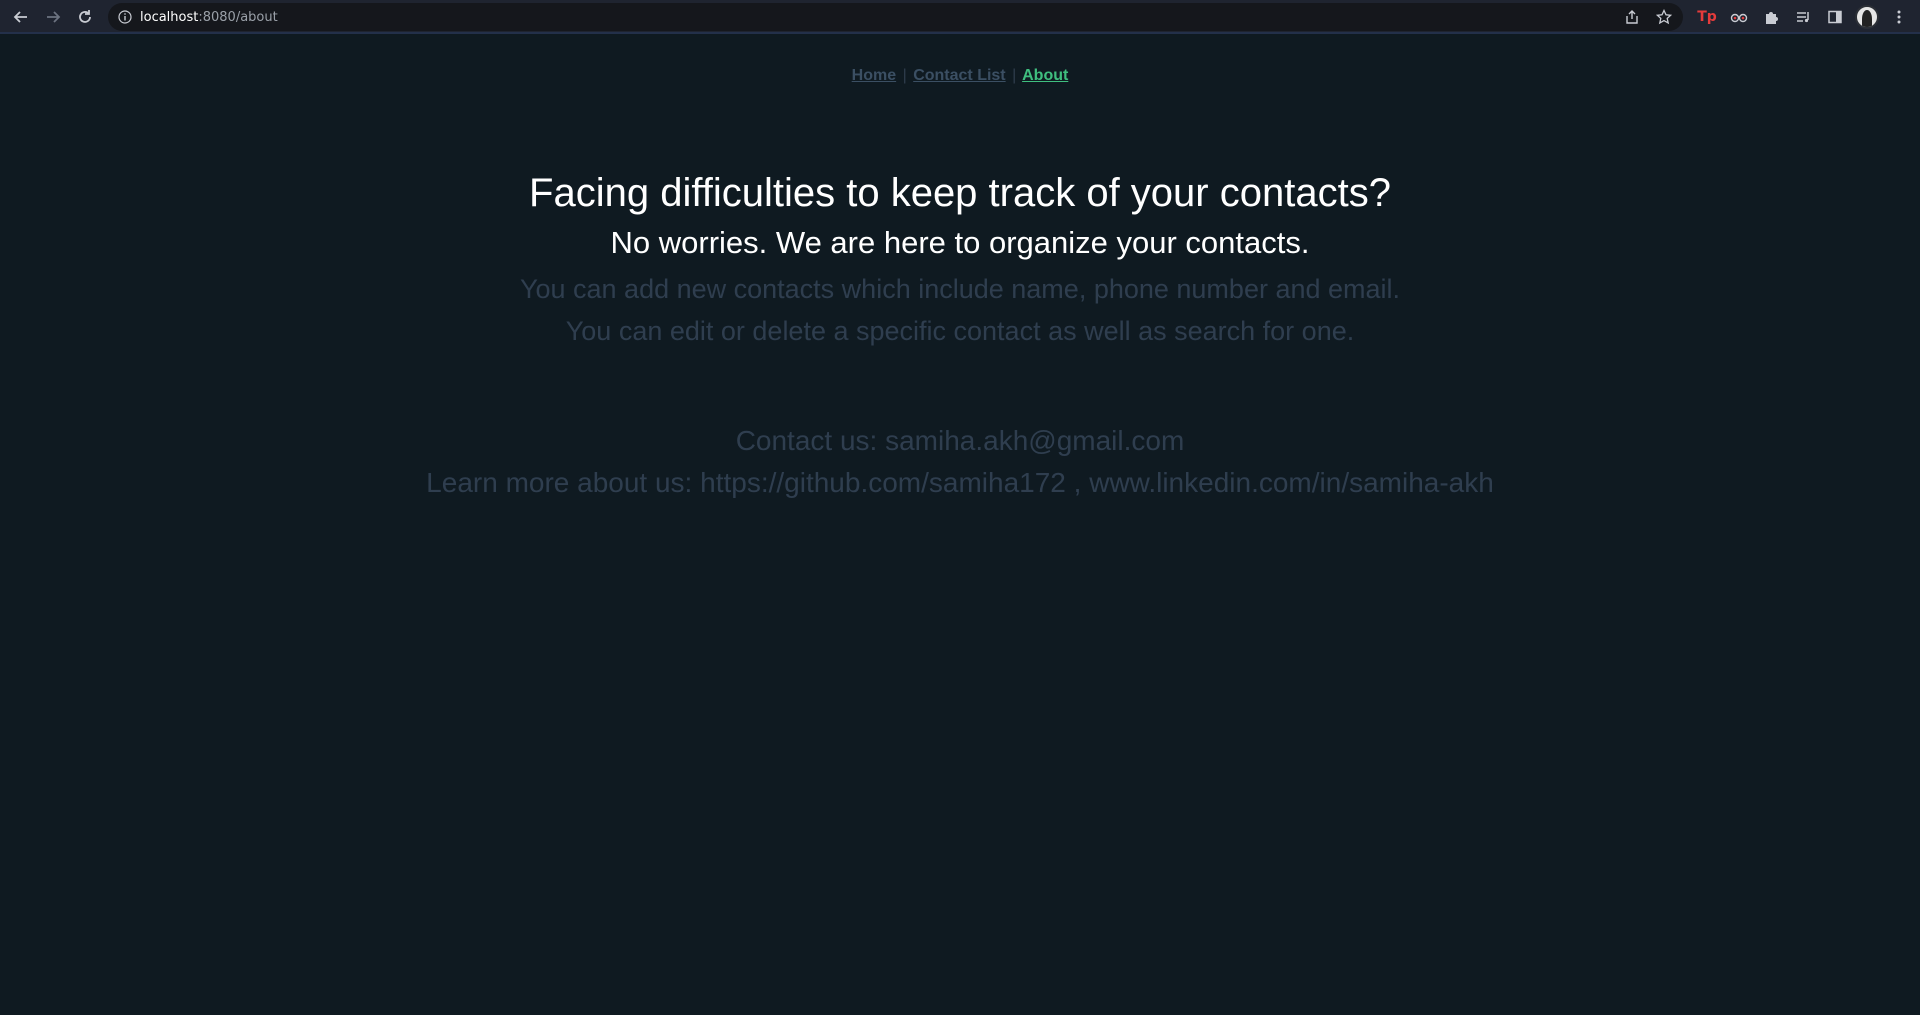  I want to click on reload-icon, so click(85, 16).